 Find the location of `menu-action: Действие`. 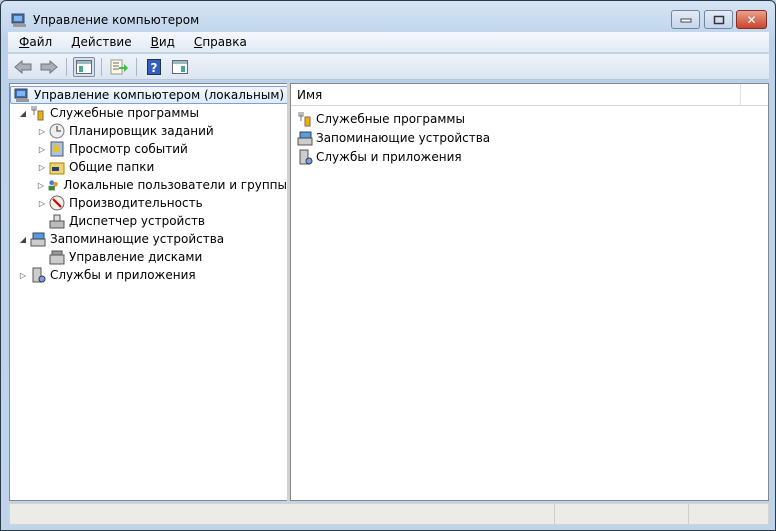

menu-action: Действие is located at coordinates (101, 42).